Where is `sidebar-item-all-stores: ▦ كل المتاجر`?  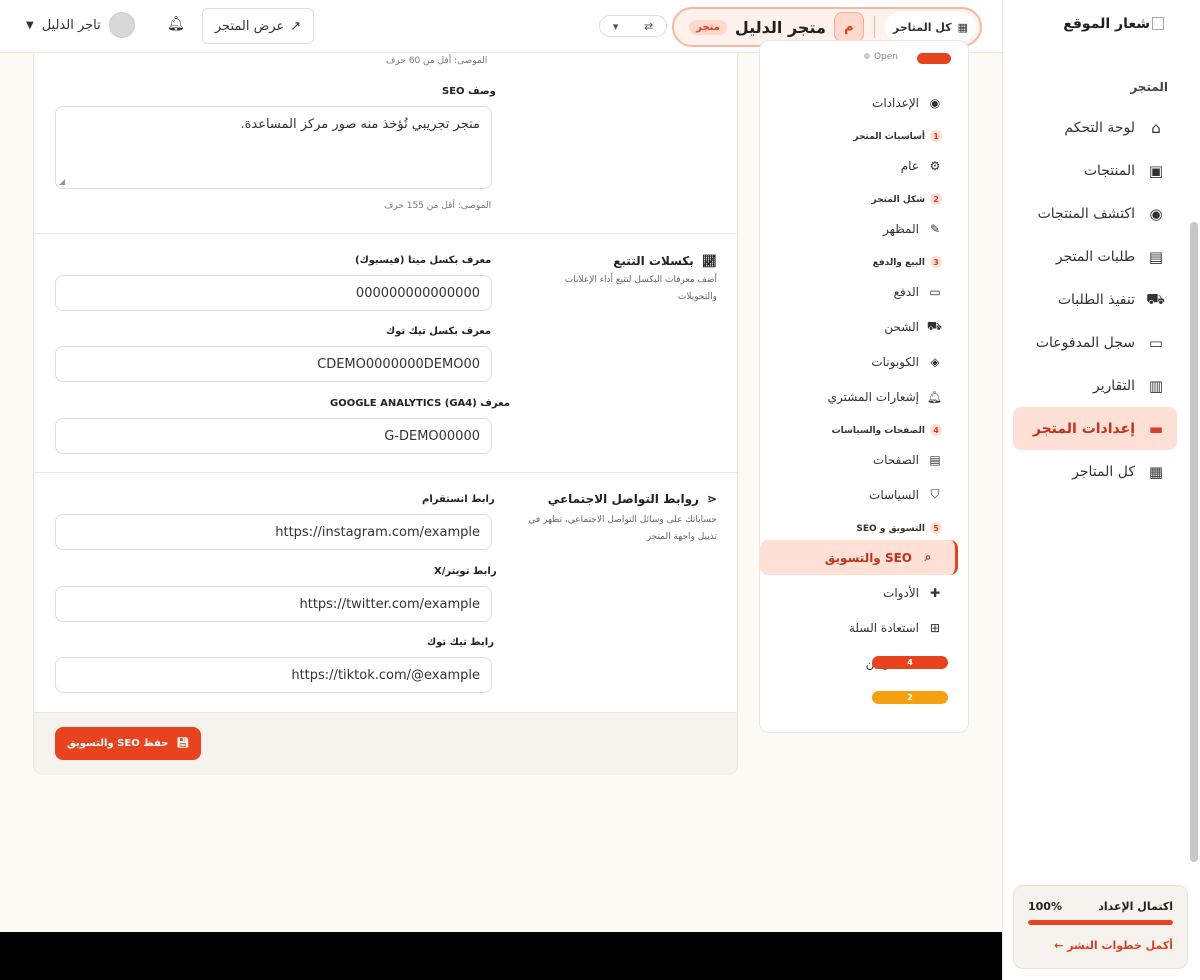
sidebar-item-all-stores: ▦ كل المتاجر is located at coordinates (1095, 471).